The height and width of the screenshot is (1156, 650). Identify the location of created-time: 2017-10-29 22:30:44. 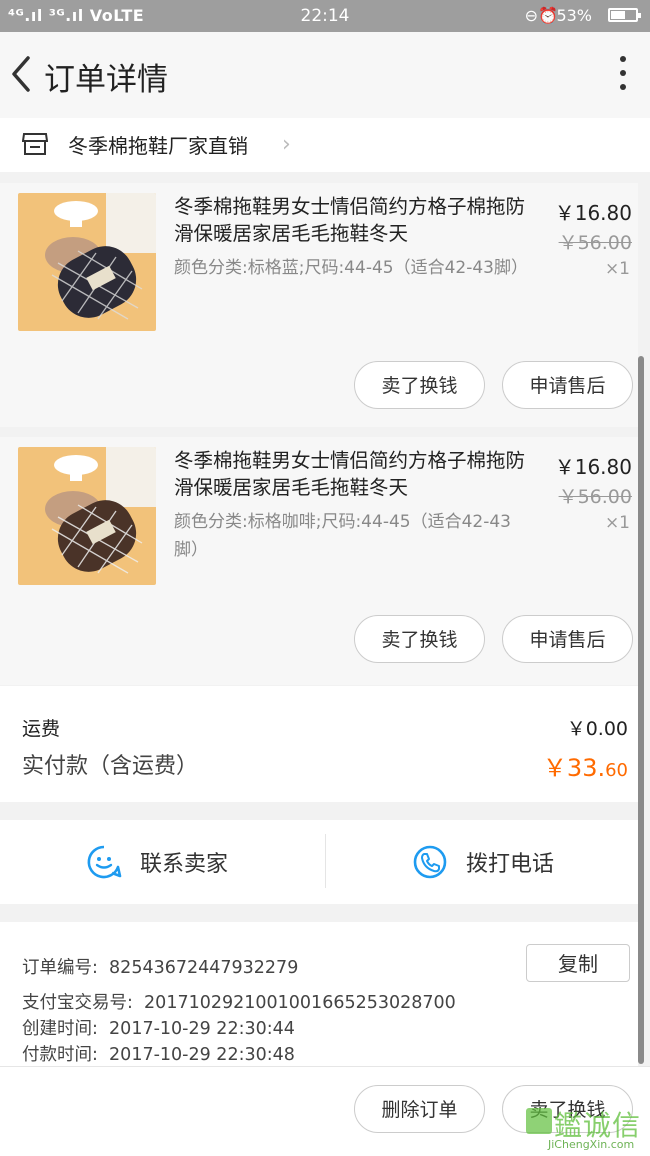
(202, 1029).